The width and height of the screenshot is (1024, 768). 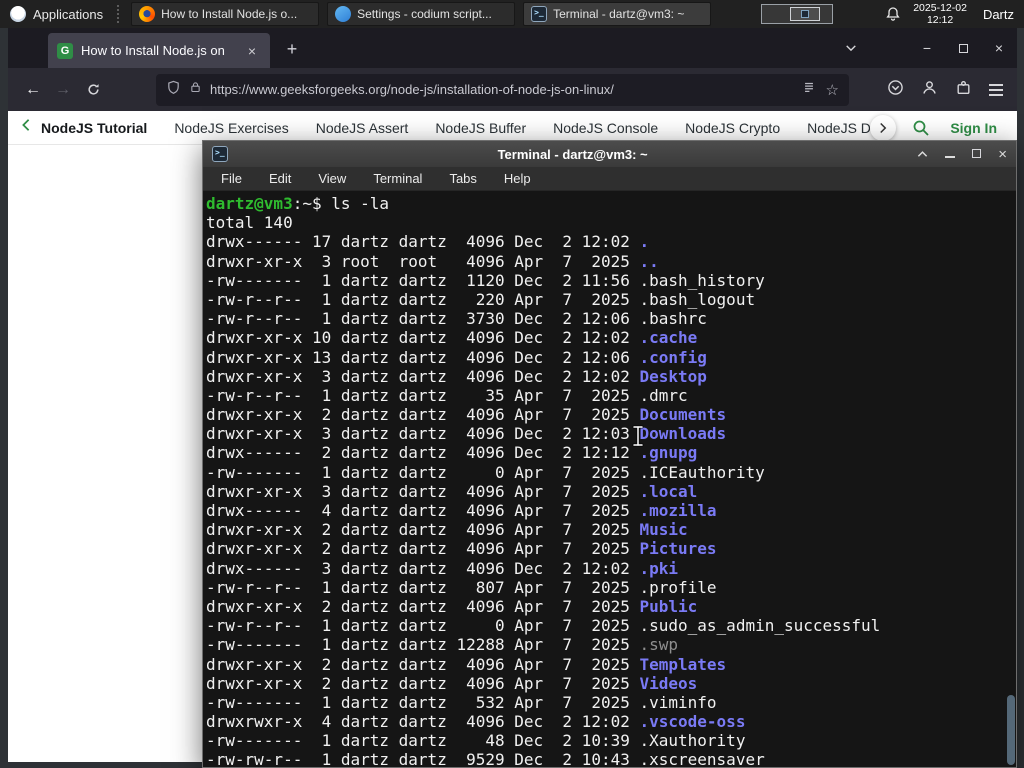 What do you see at coordinates (480, 128) in the screenshot?
I see `site-nav-item: NodeJS Buffer` at bounding box center [480, 128].